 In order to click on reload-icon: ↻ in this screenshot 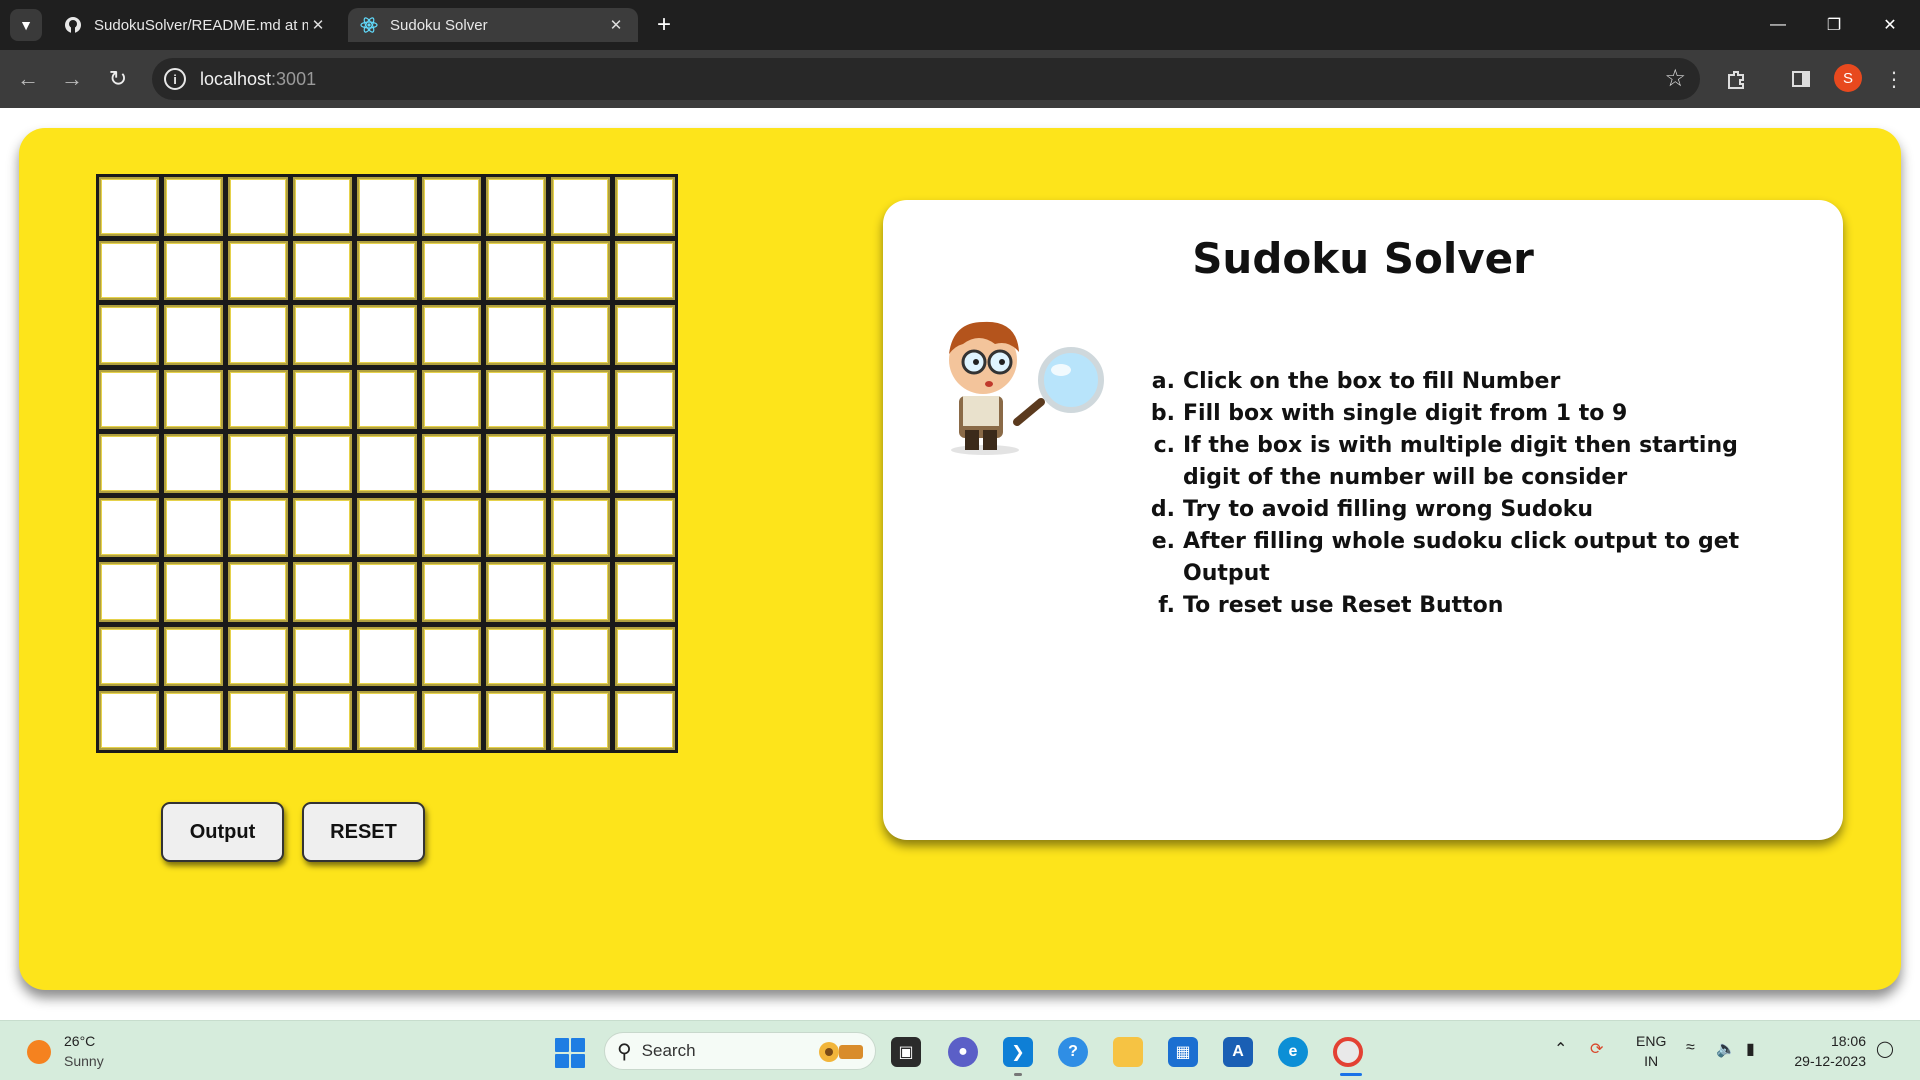, I will do `click(118, 79)`.